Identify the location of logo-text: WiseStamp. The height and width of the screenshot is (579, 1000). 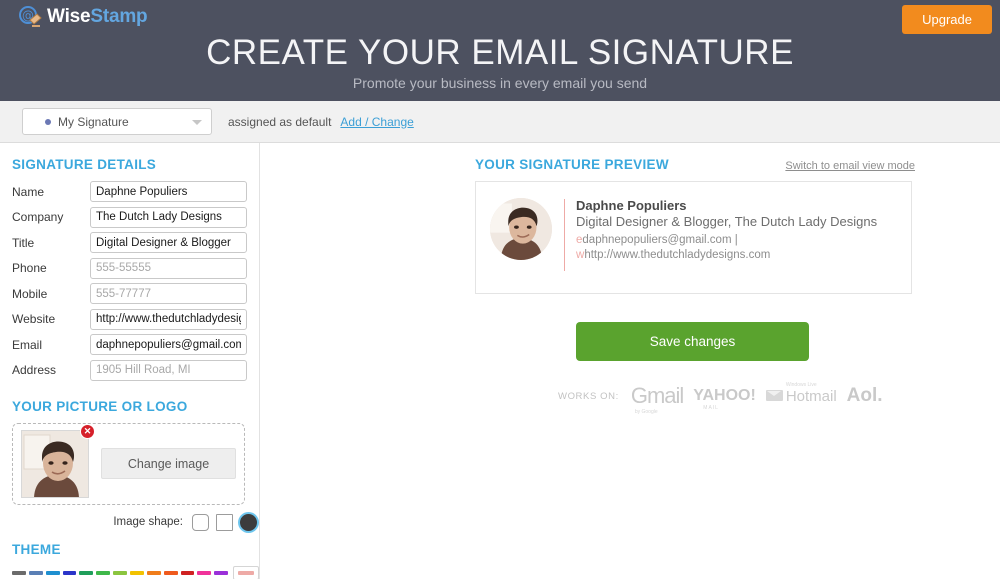
(97, 17).